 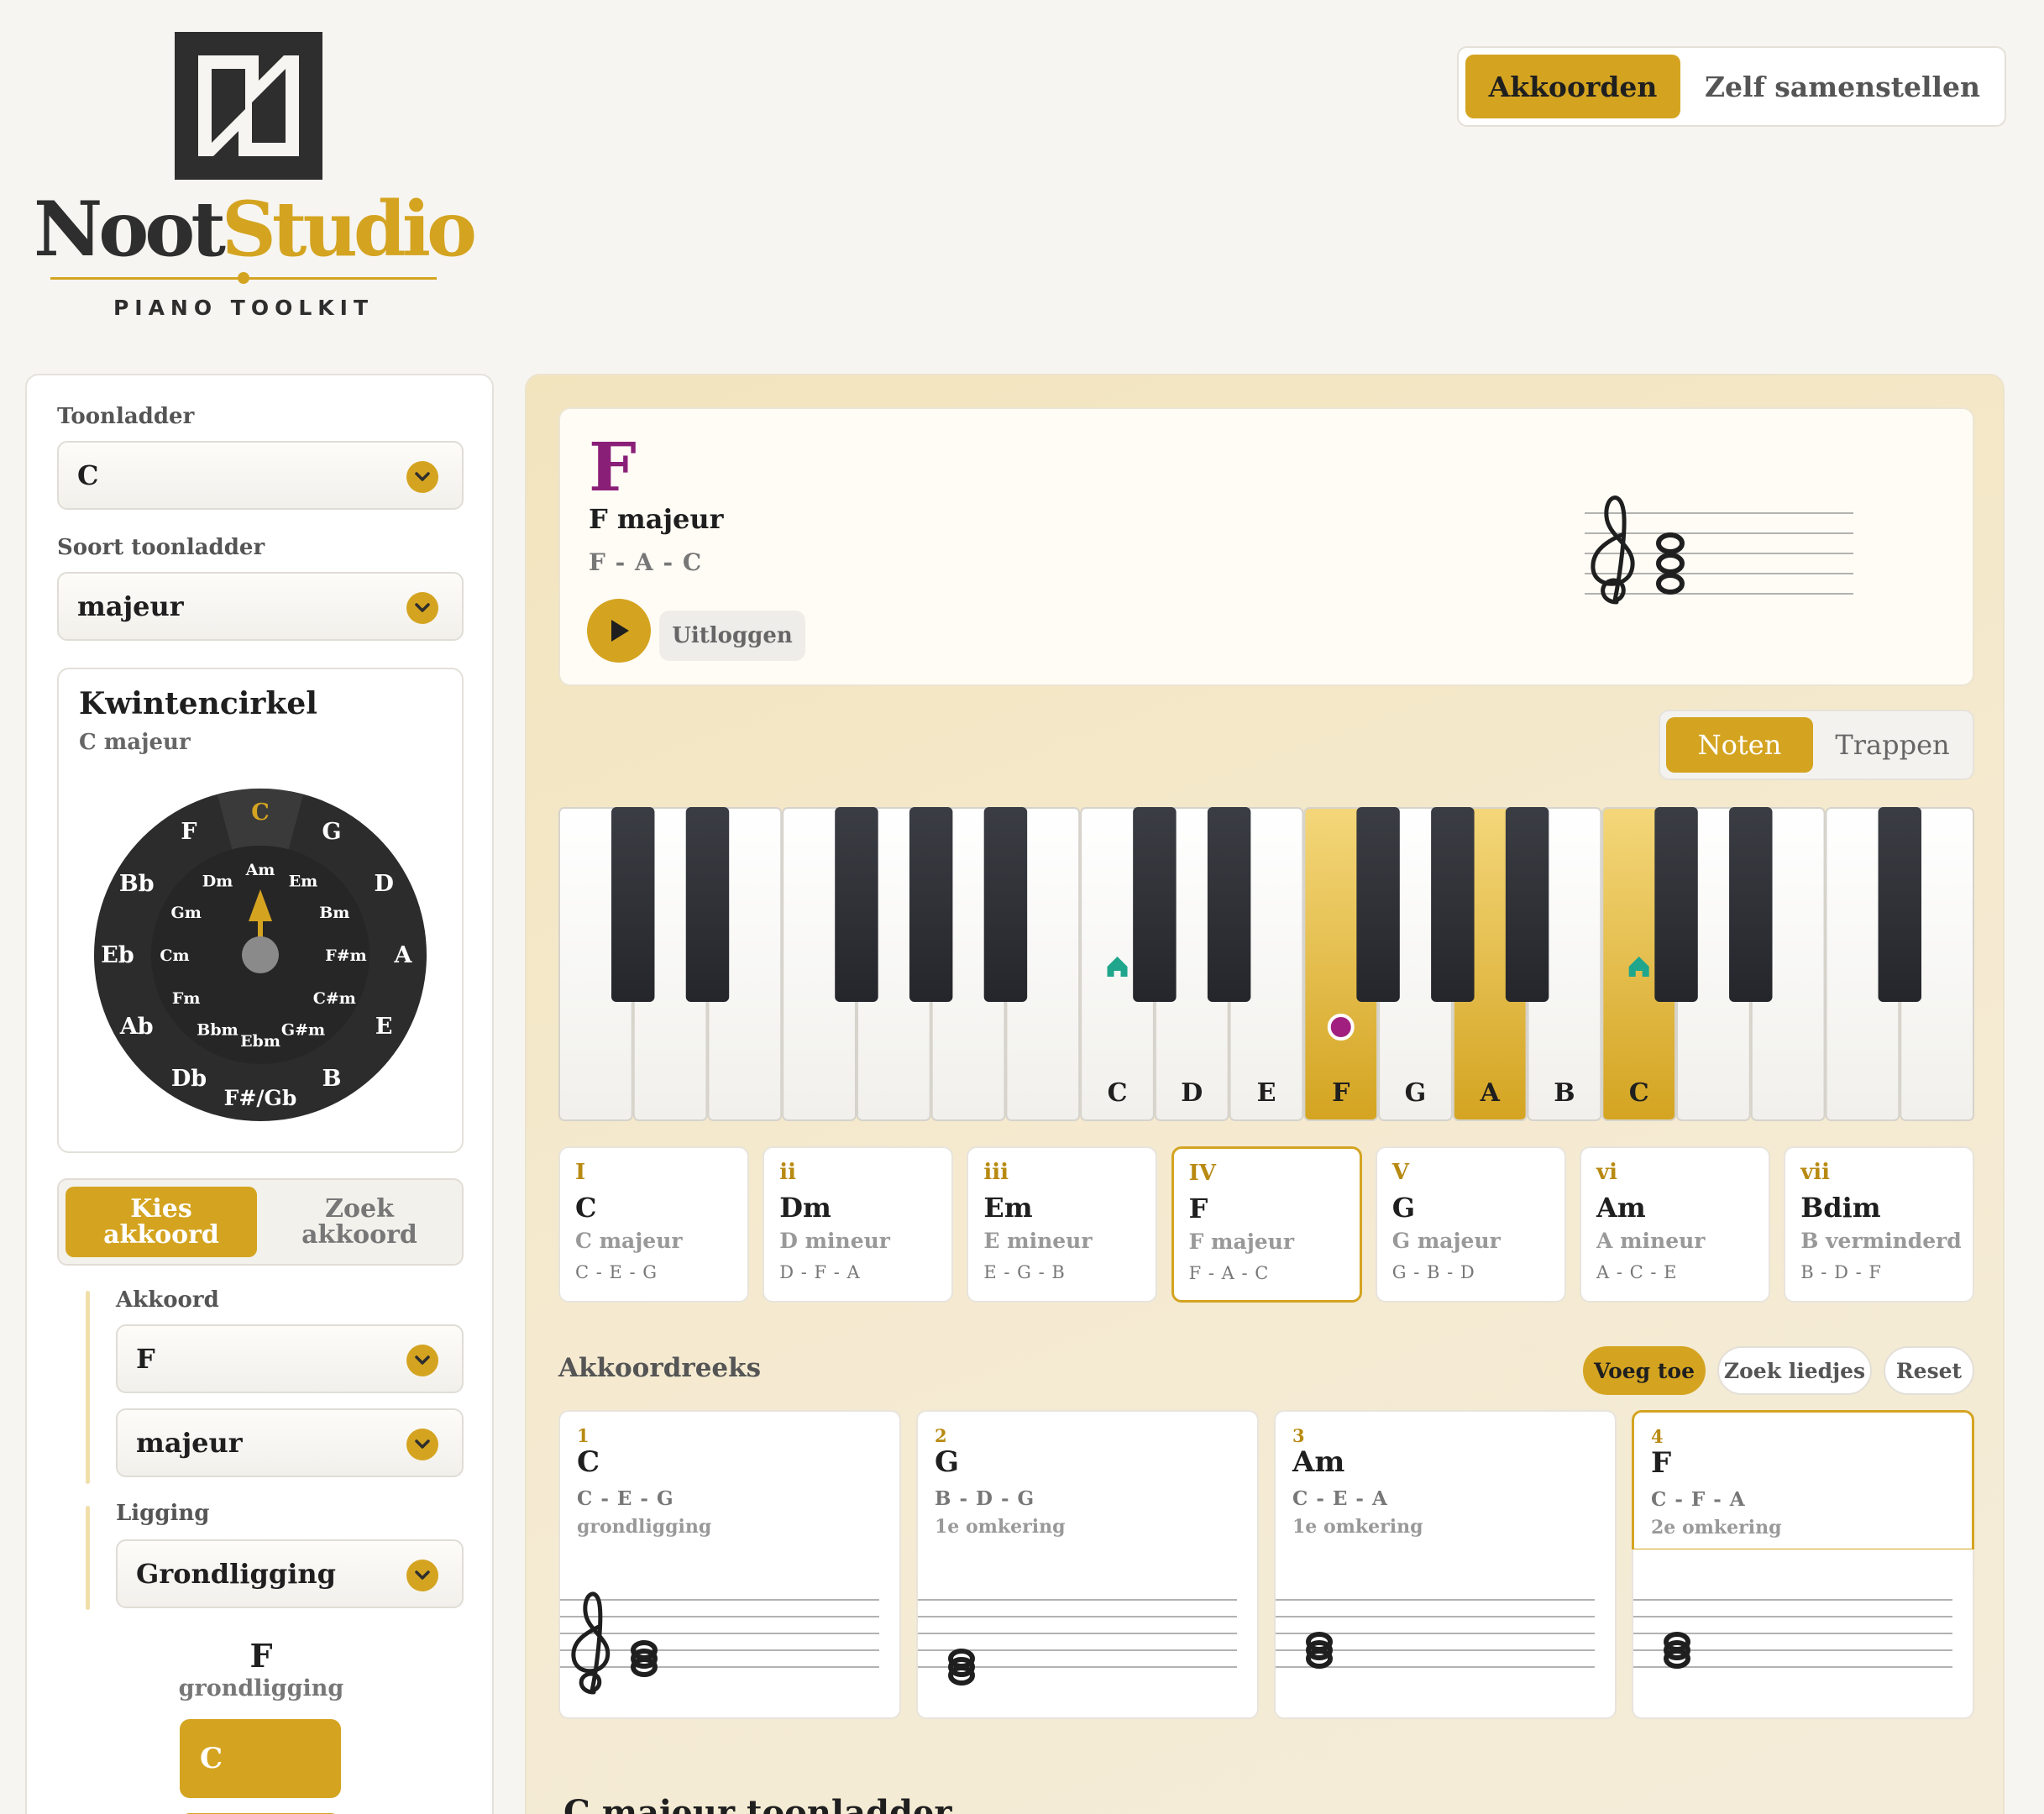 I want to click on circle-key-fsharp-gb: F#/Gb, so click(x=260, y=1098).